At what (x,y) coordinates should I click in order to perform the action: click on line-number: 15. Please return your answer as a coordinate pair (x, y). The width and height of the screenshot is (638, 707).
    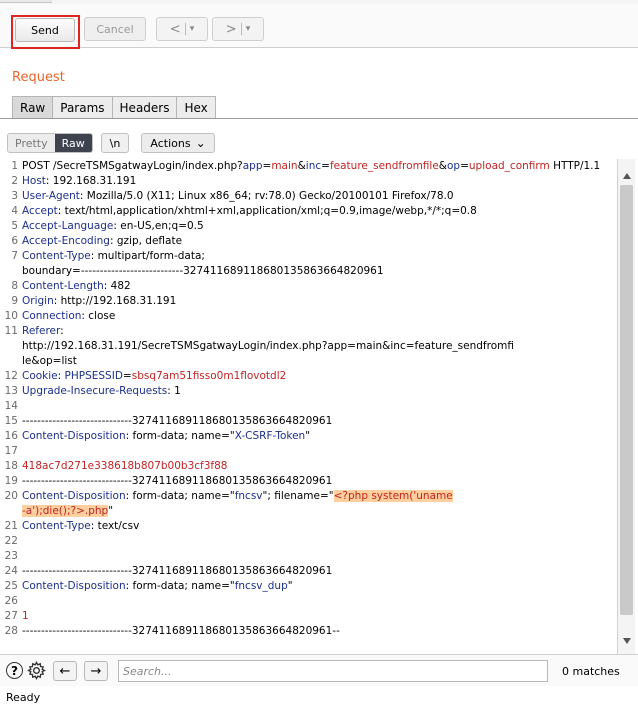
    Looking at the image, I should click on (11, 421).